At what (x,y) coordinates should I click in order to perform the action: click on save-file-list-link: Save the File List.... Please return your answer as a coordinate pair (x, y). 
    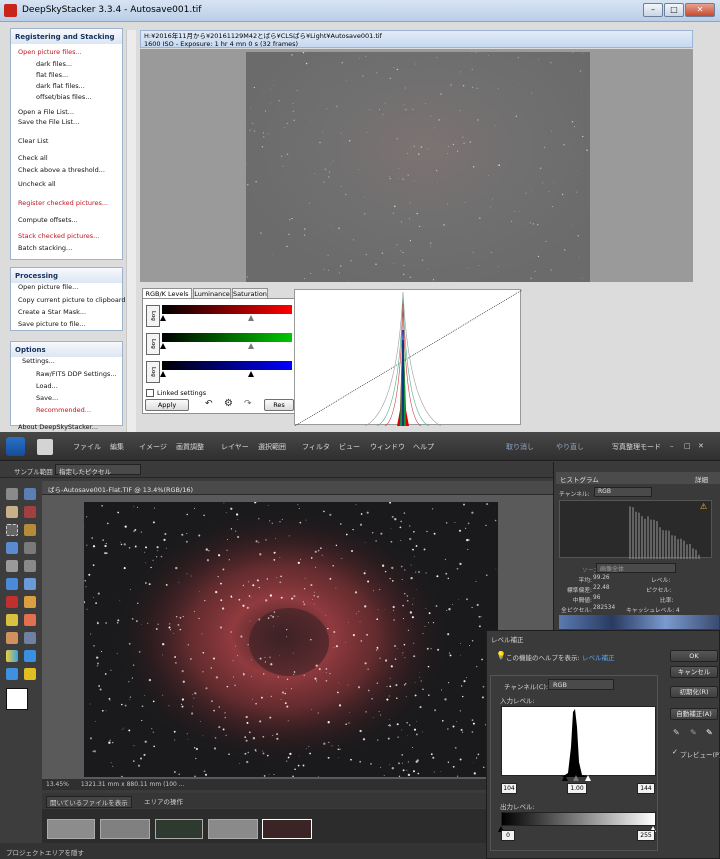
    Looking at the image, I should click on (48, 122).